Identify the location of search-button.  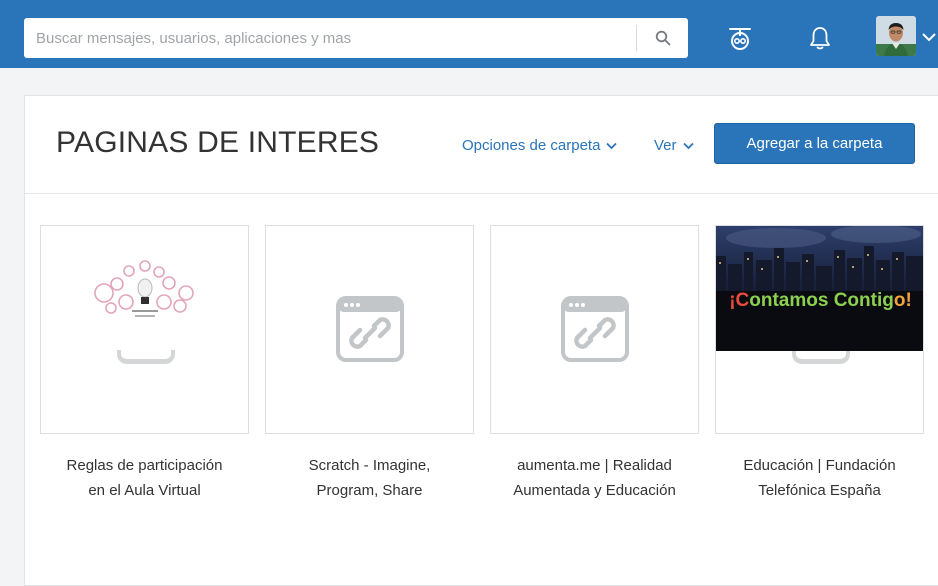
(662, 38).